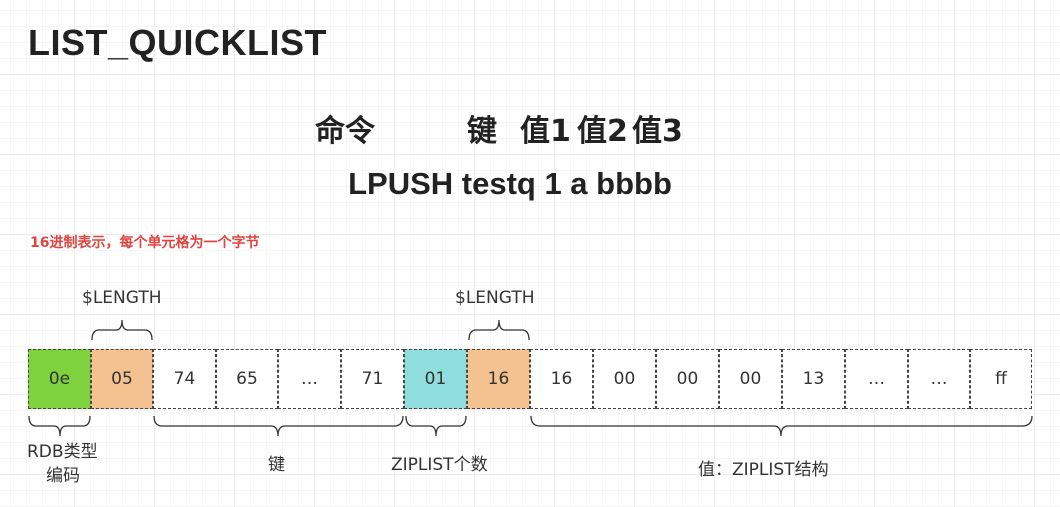  What do you see at coordinates (482, 131) in the screenshot?
I see `header-key: 键` at bounding box center [482, 131].